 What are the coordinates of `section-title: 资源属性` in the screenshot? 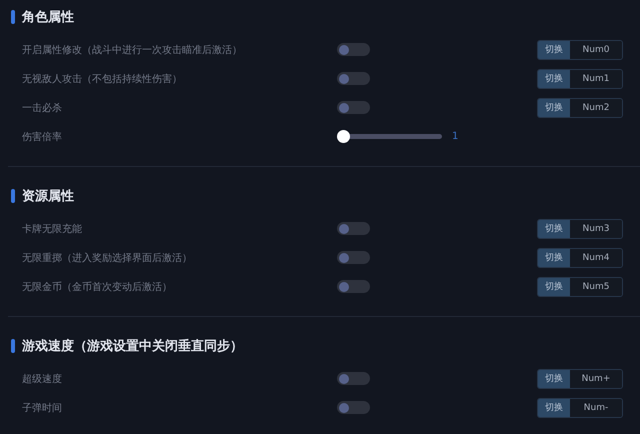 It's located at (48, 196).